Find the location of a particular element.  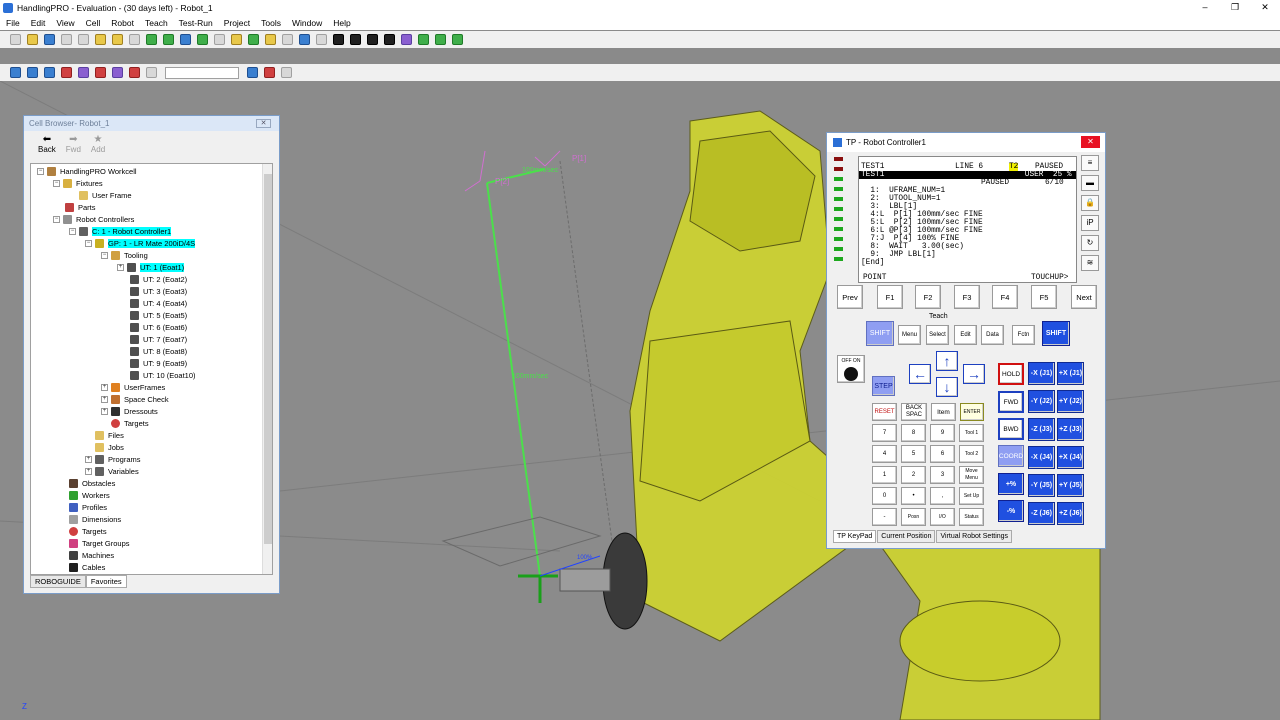

prev-key: Prev is located at coordinates (850, 297).